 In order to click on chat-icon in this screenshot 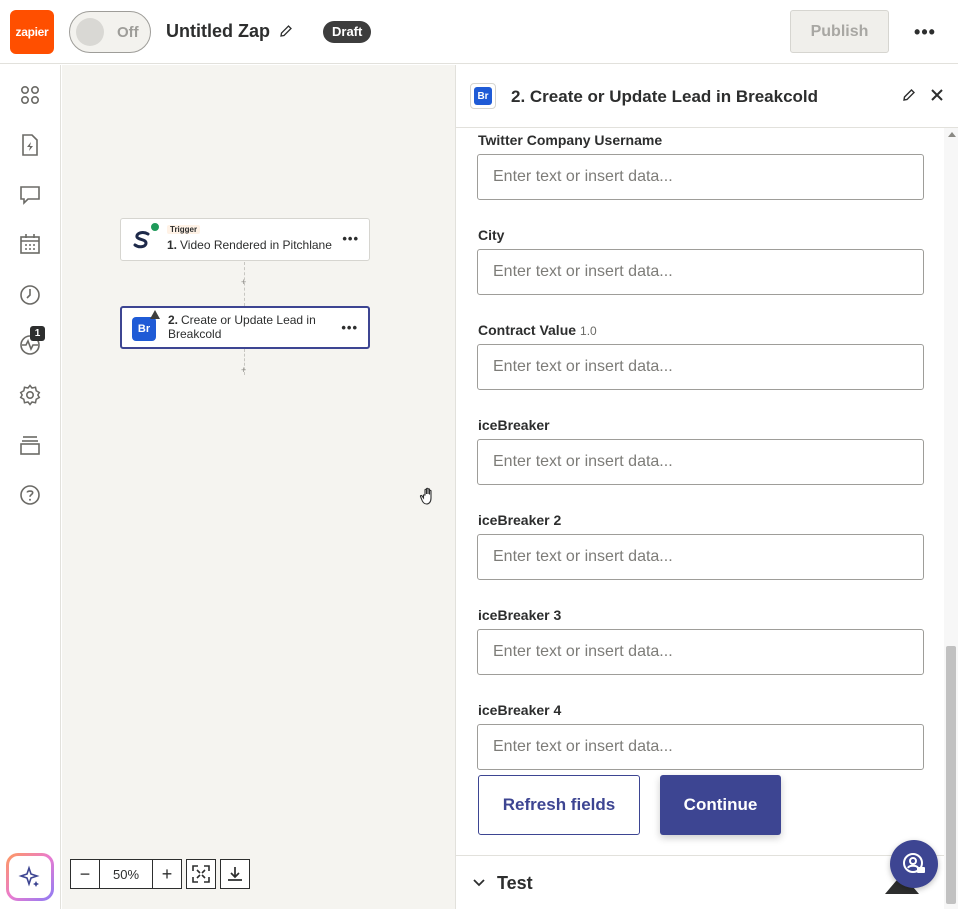, I will do `click(30, 195)`.